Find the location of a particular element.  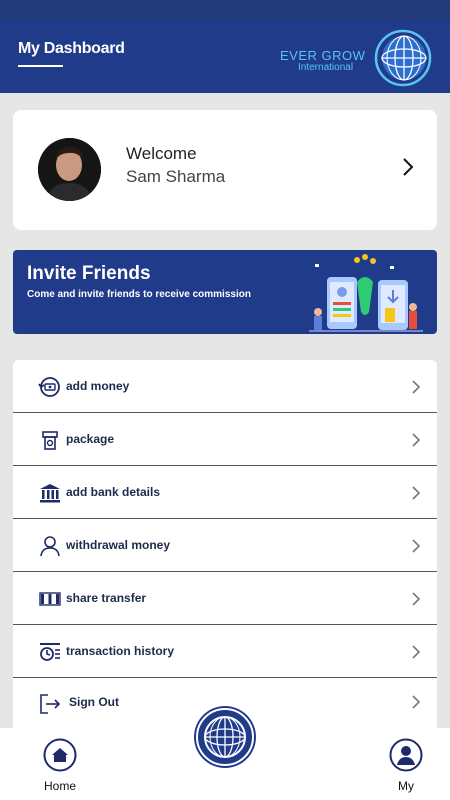

center-globe-button is located at coordinates (225, 737).